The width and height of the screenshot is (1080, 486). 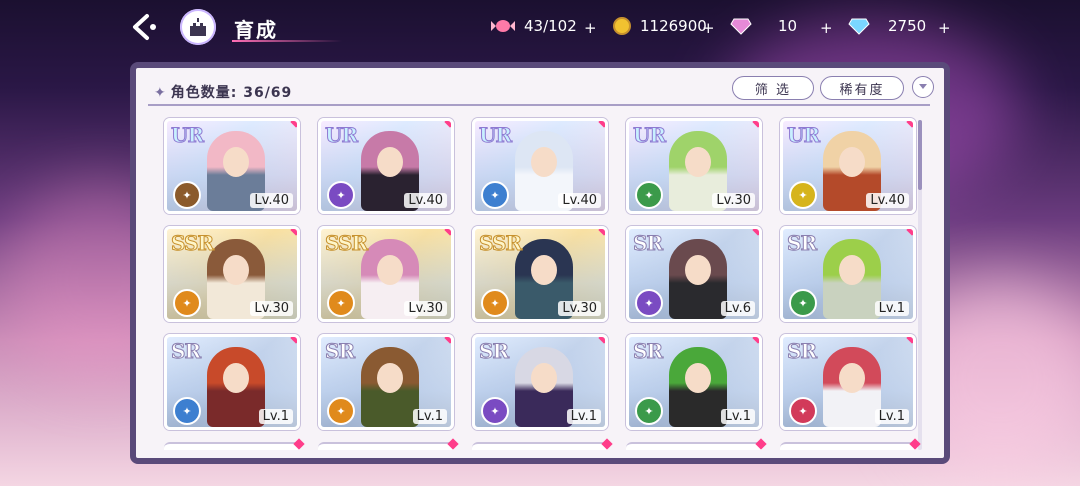 I want to click on character-count-label: ✦ 角色数量: 36/69, so click(x=223, y=92).